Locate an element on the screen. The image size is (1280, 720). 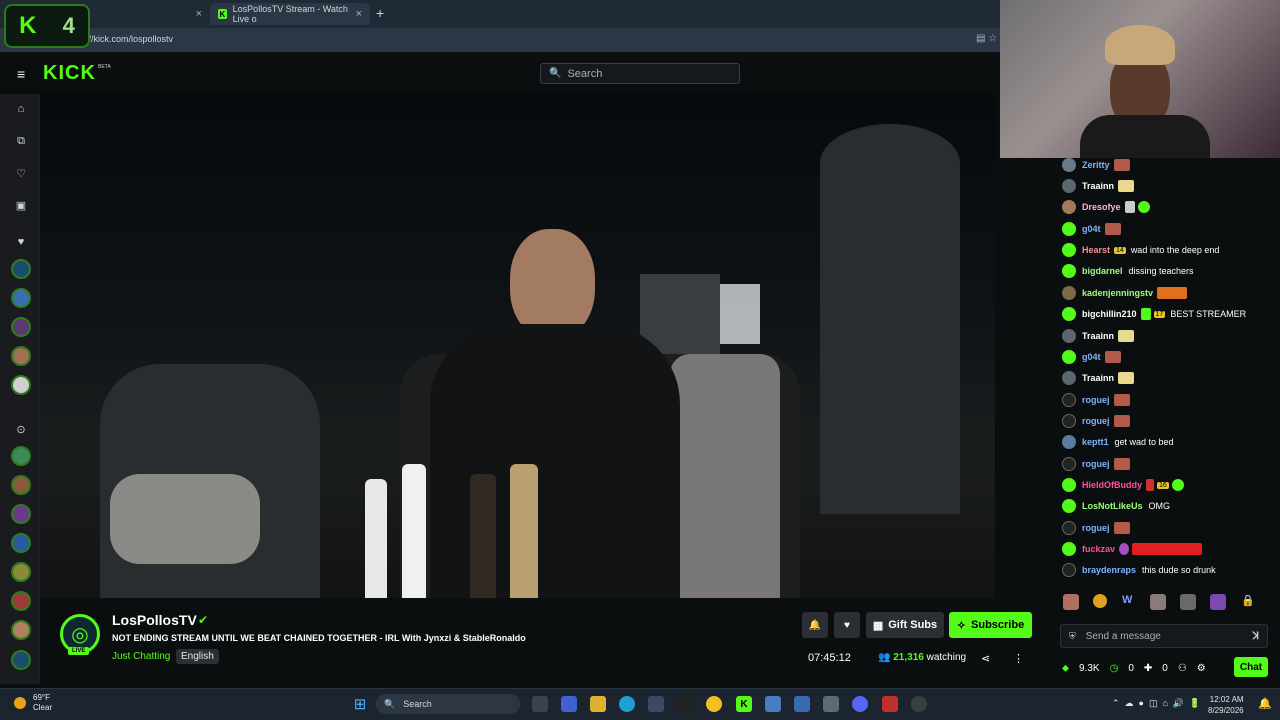
taskbar-clock: 12:02 AM 8/29/2026 is located at coordinates (1226, 705).